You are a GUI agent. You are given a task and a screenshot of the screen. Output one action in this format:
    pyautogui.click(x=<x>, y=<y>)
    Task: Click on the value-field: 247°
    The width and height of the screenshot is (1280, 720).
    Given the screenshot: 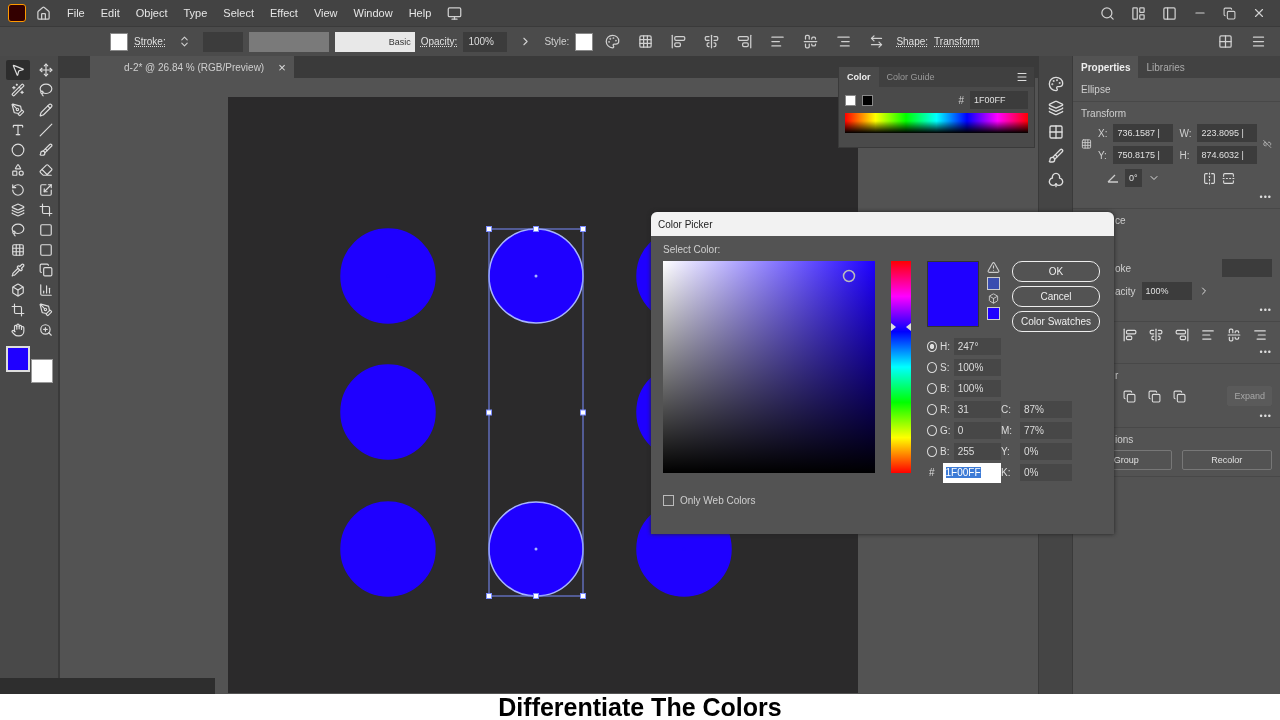 What is the action you would take?
    pyautogui.click(x=977, y=346)
    